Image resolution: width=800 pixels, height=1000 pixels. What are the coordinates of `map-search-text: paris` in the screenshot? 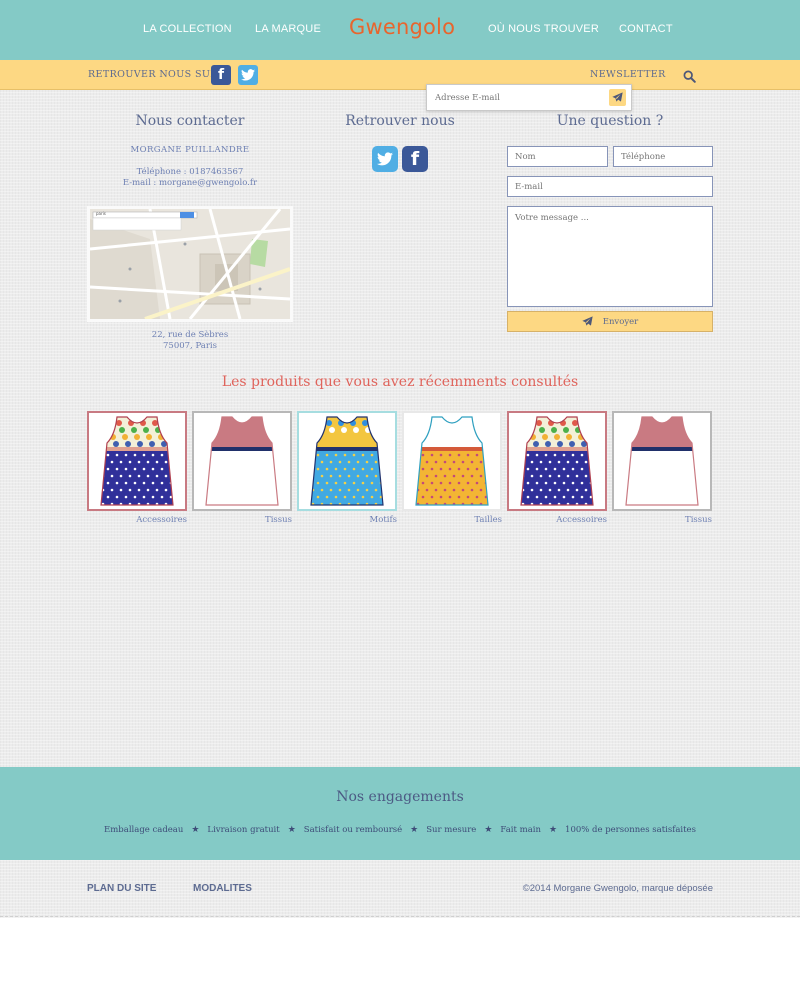 It's located at (101, 213).